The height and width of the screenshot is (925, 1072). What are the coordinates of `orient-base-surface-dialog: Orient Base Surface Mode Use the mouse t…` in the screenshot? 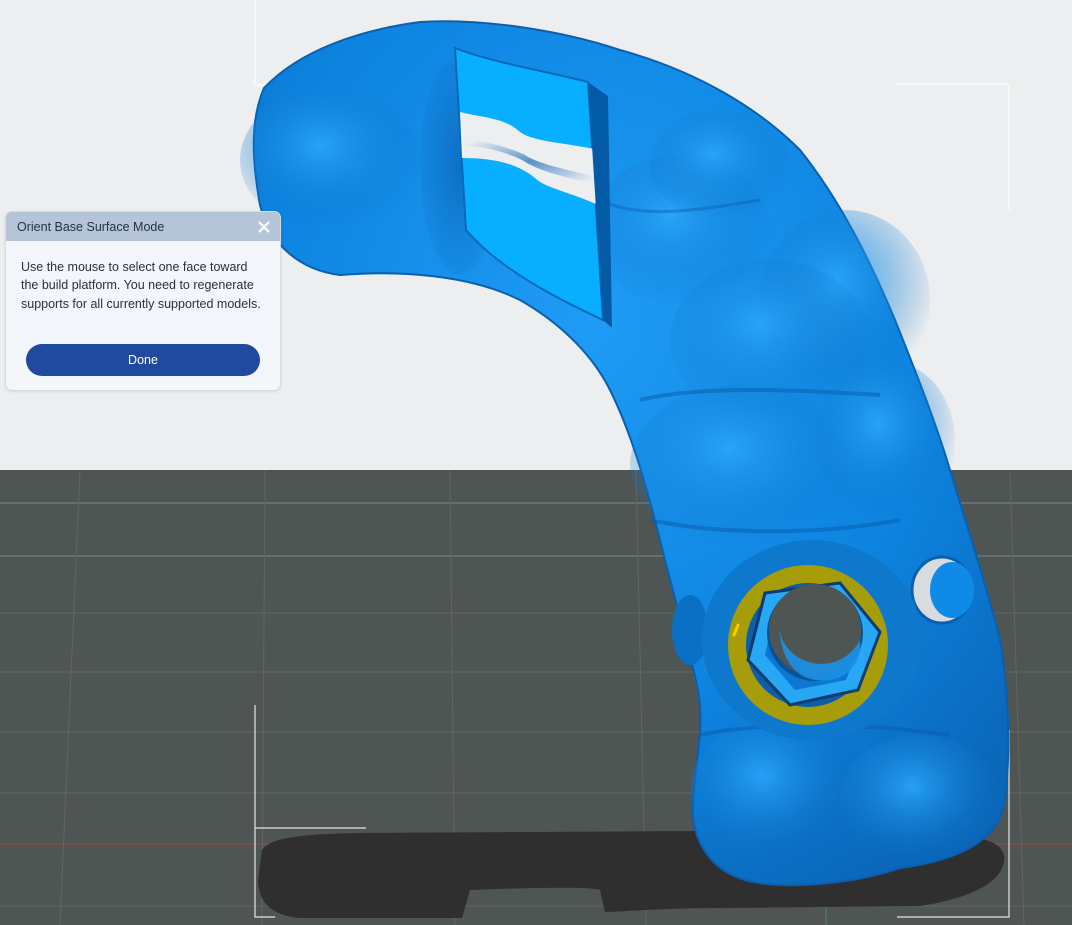 It's located at (143, 301).